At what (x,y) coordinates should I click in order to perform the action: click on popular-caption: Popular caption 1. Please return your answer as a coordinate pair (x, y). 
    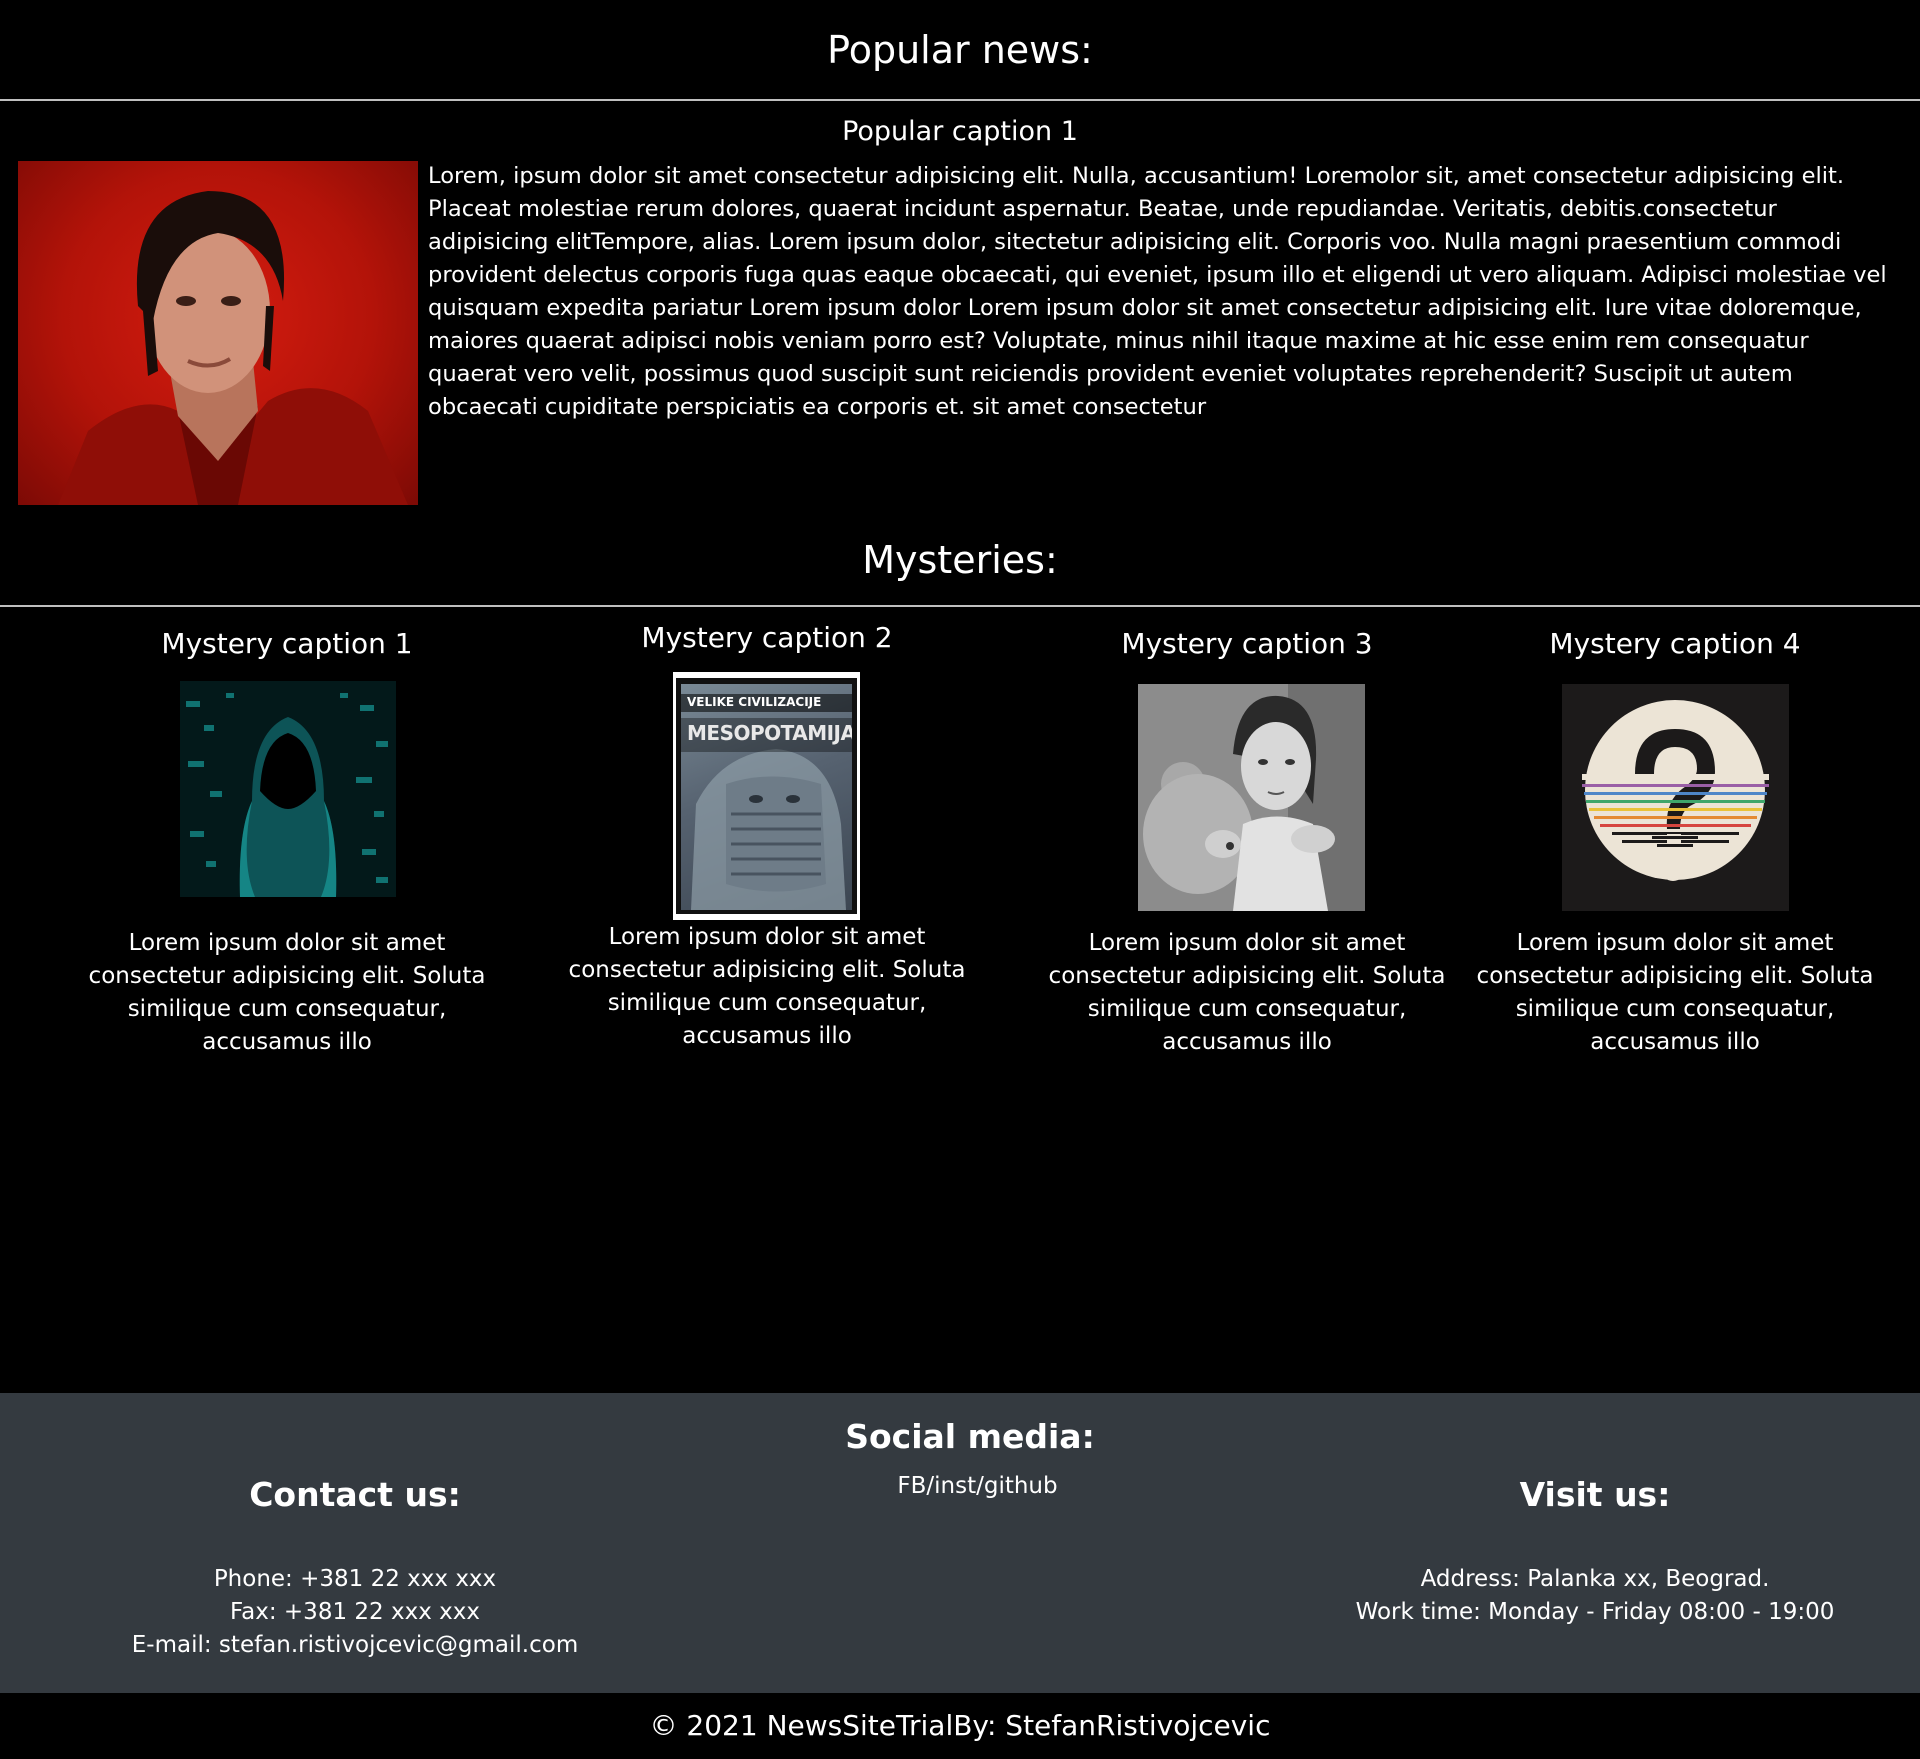
    Looking at the image, I should click on (960, 131).